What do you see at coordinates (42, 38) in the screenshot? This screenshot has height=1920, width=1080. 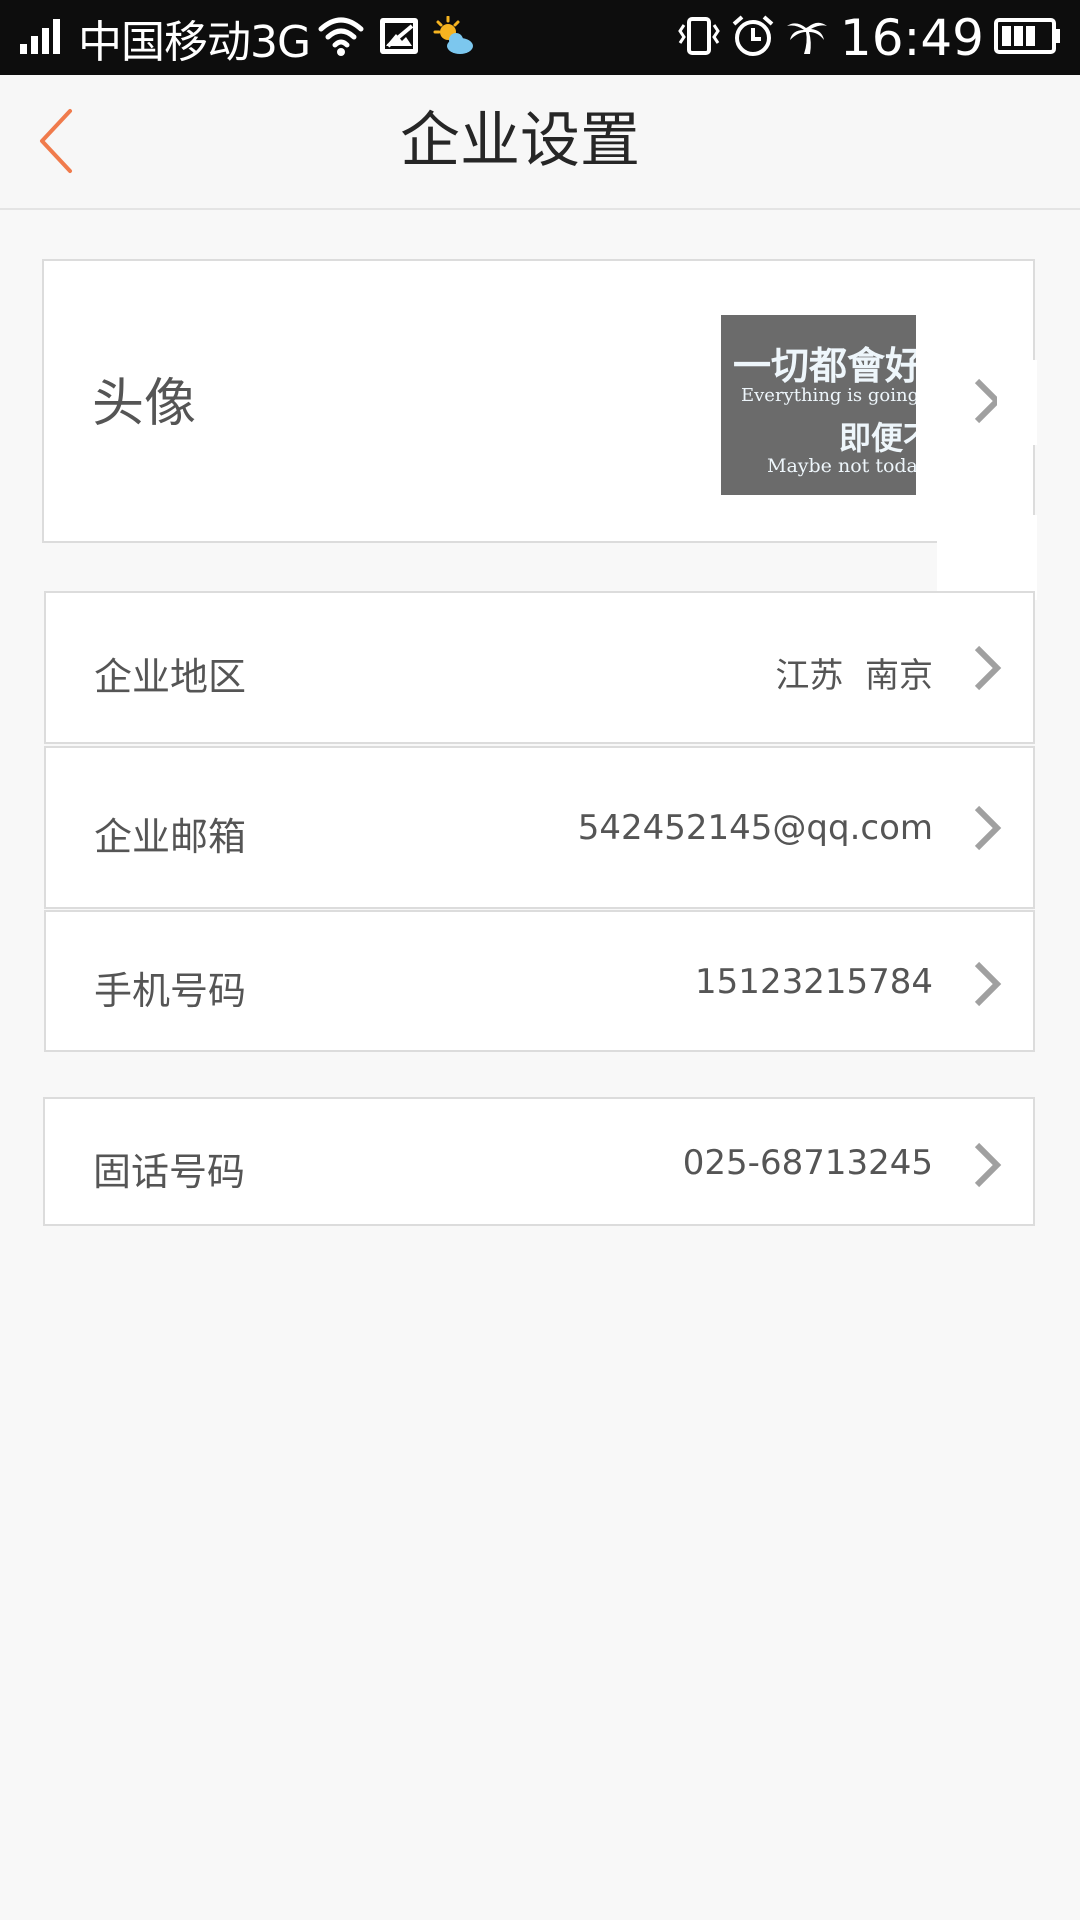 I see `signal-icon` at bounding box center [42, 38].